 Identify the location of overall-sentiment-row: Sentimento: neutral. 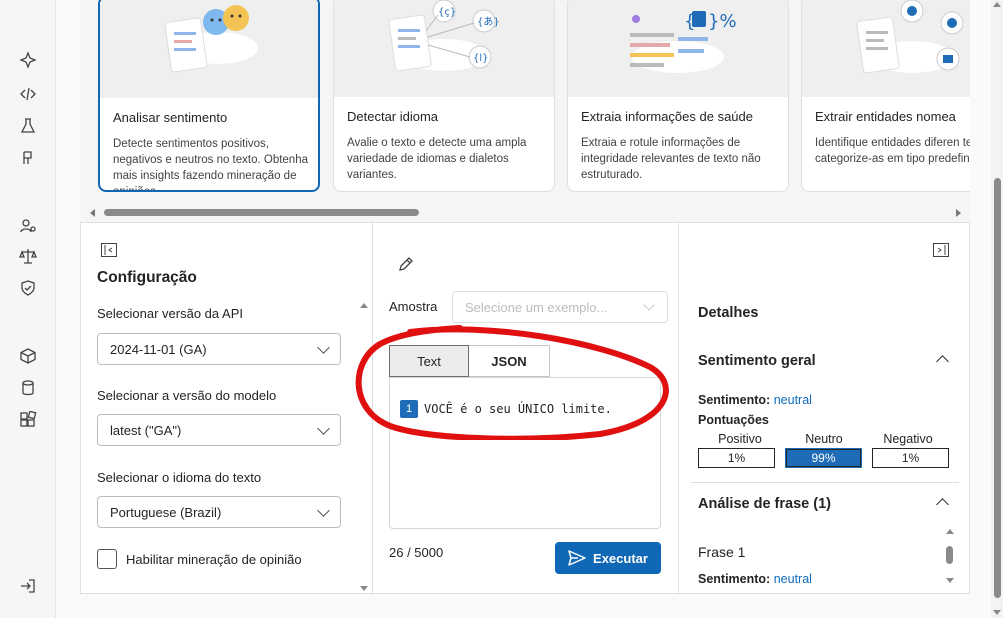
(755, 400).